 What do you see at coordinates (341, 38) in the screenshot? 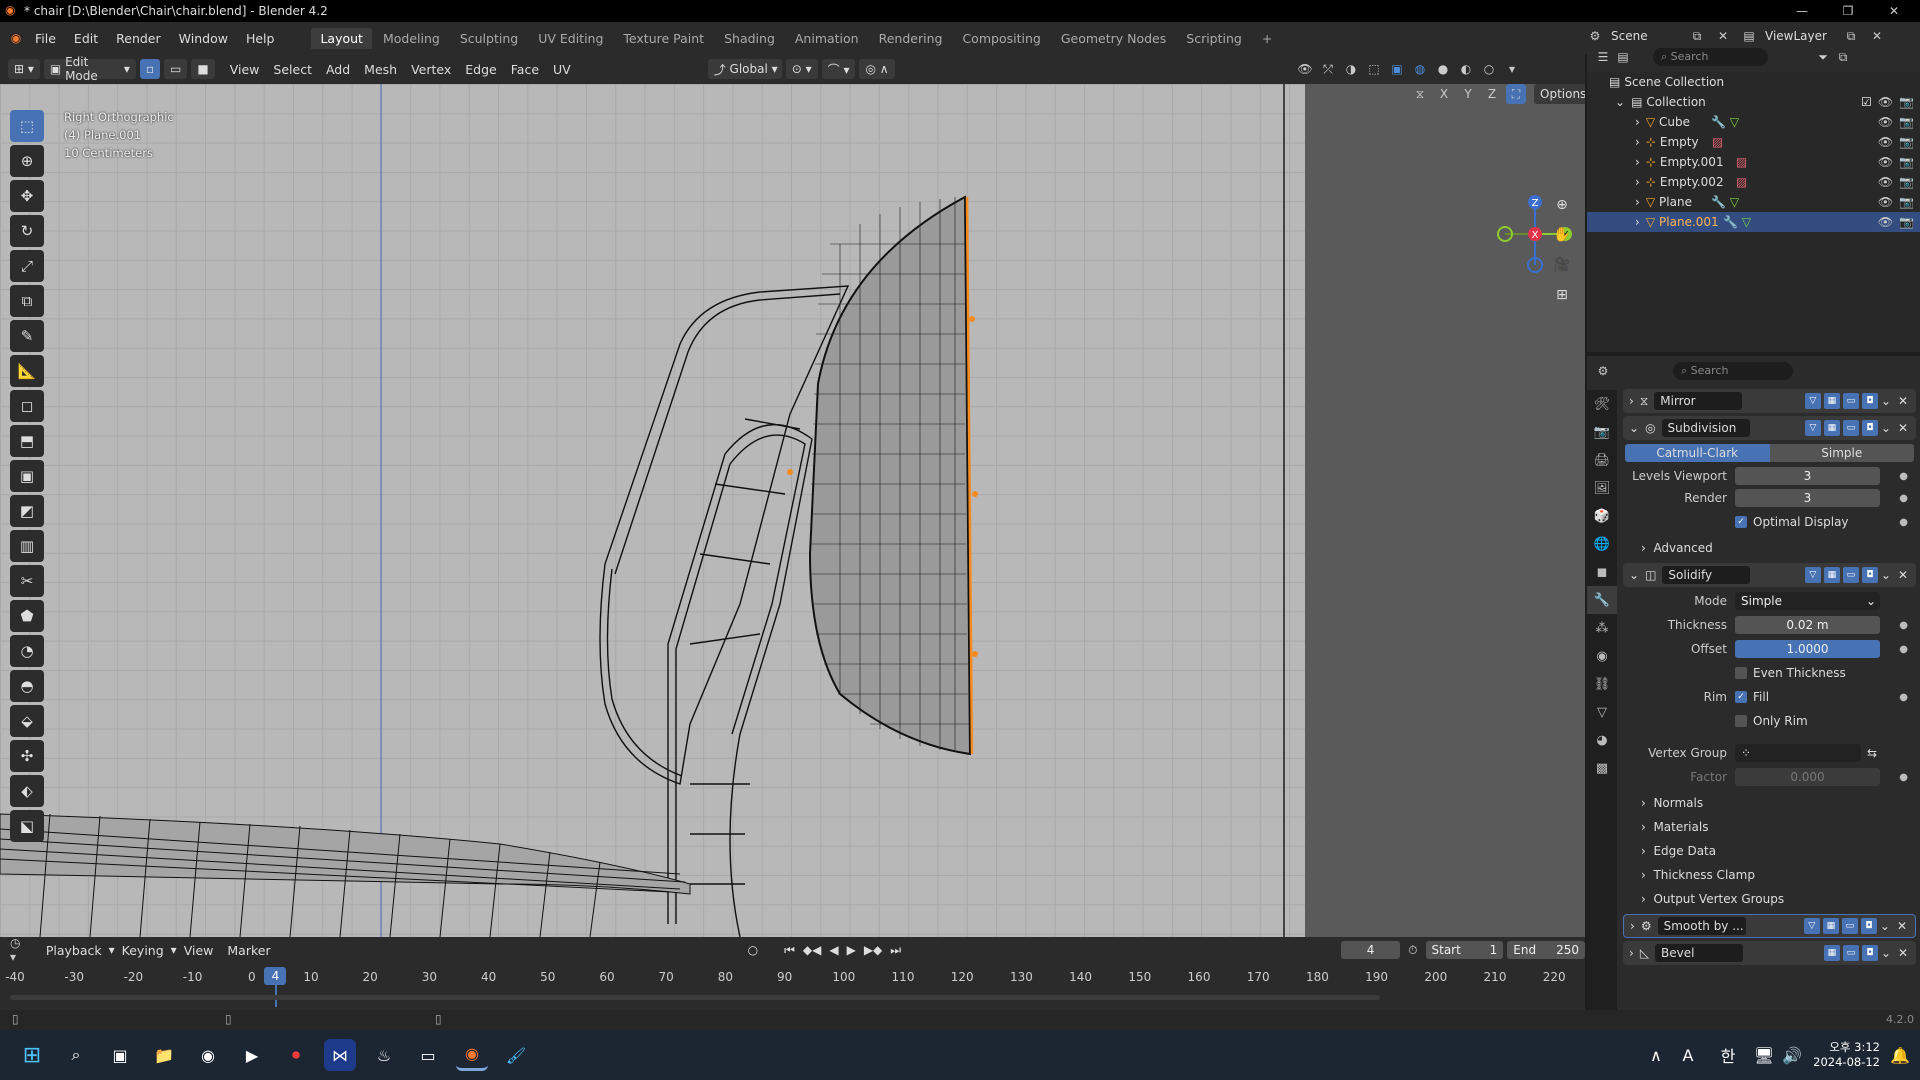
I see `tab-layout: Layout` at bounding box center [341, 38].